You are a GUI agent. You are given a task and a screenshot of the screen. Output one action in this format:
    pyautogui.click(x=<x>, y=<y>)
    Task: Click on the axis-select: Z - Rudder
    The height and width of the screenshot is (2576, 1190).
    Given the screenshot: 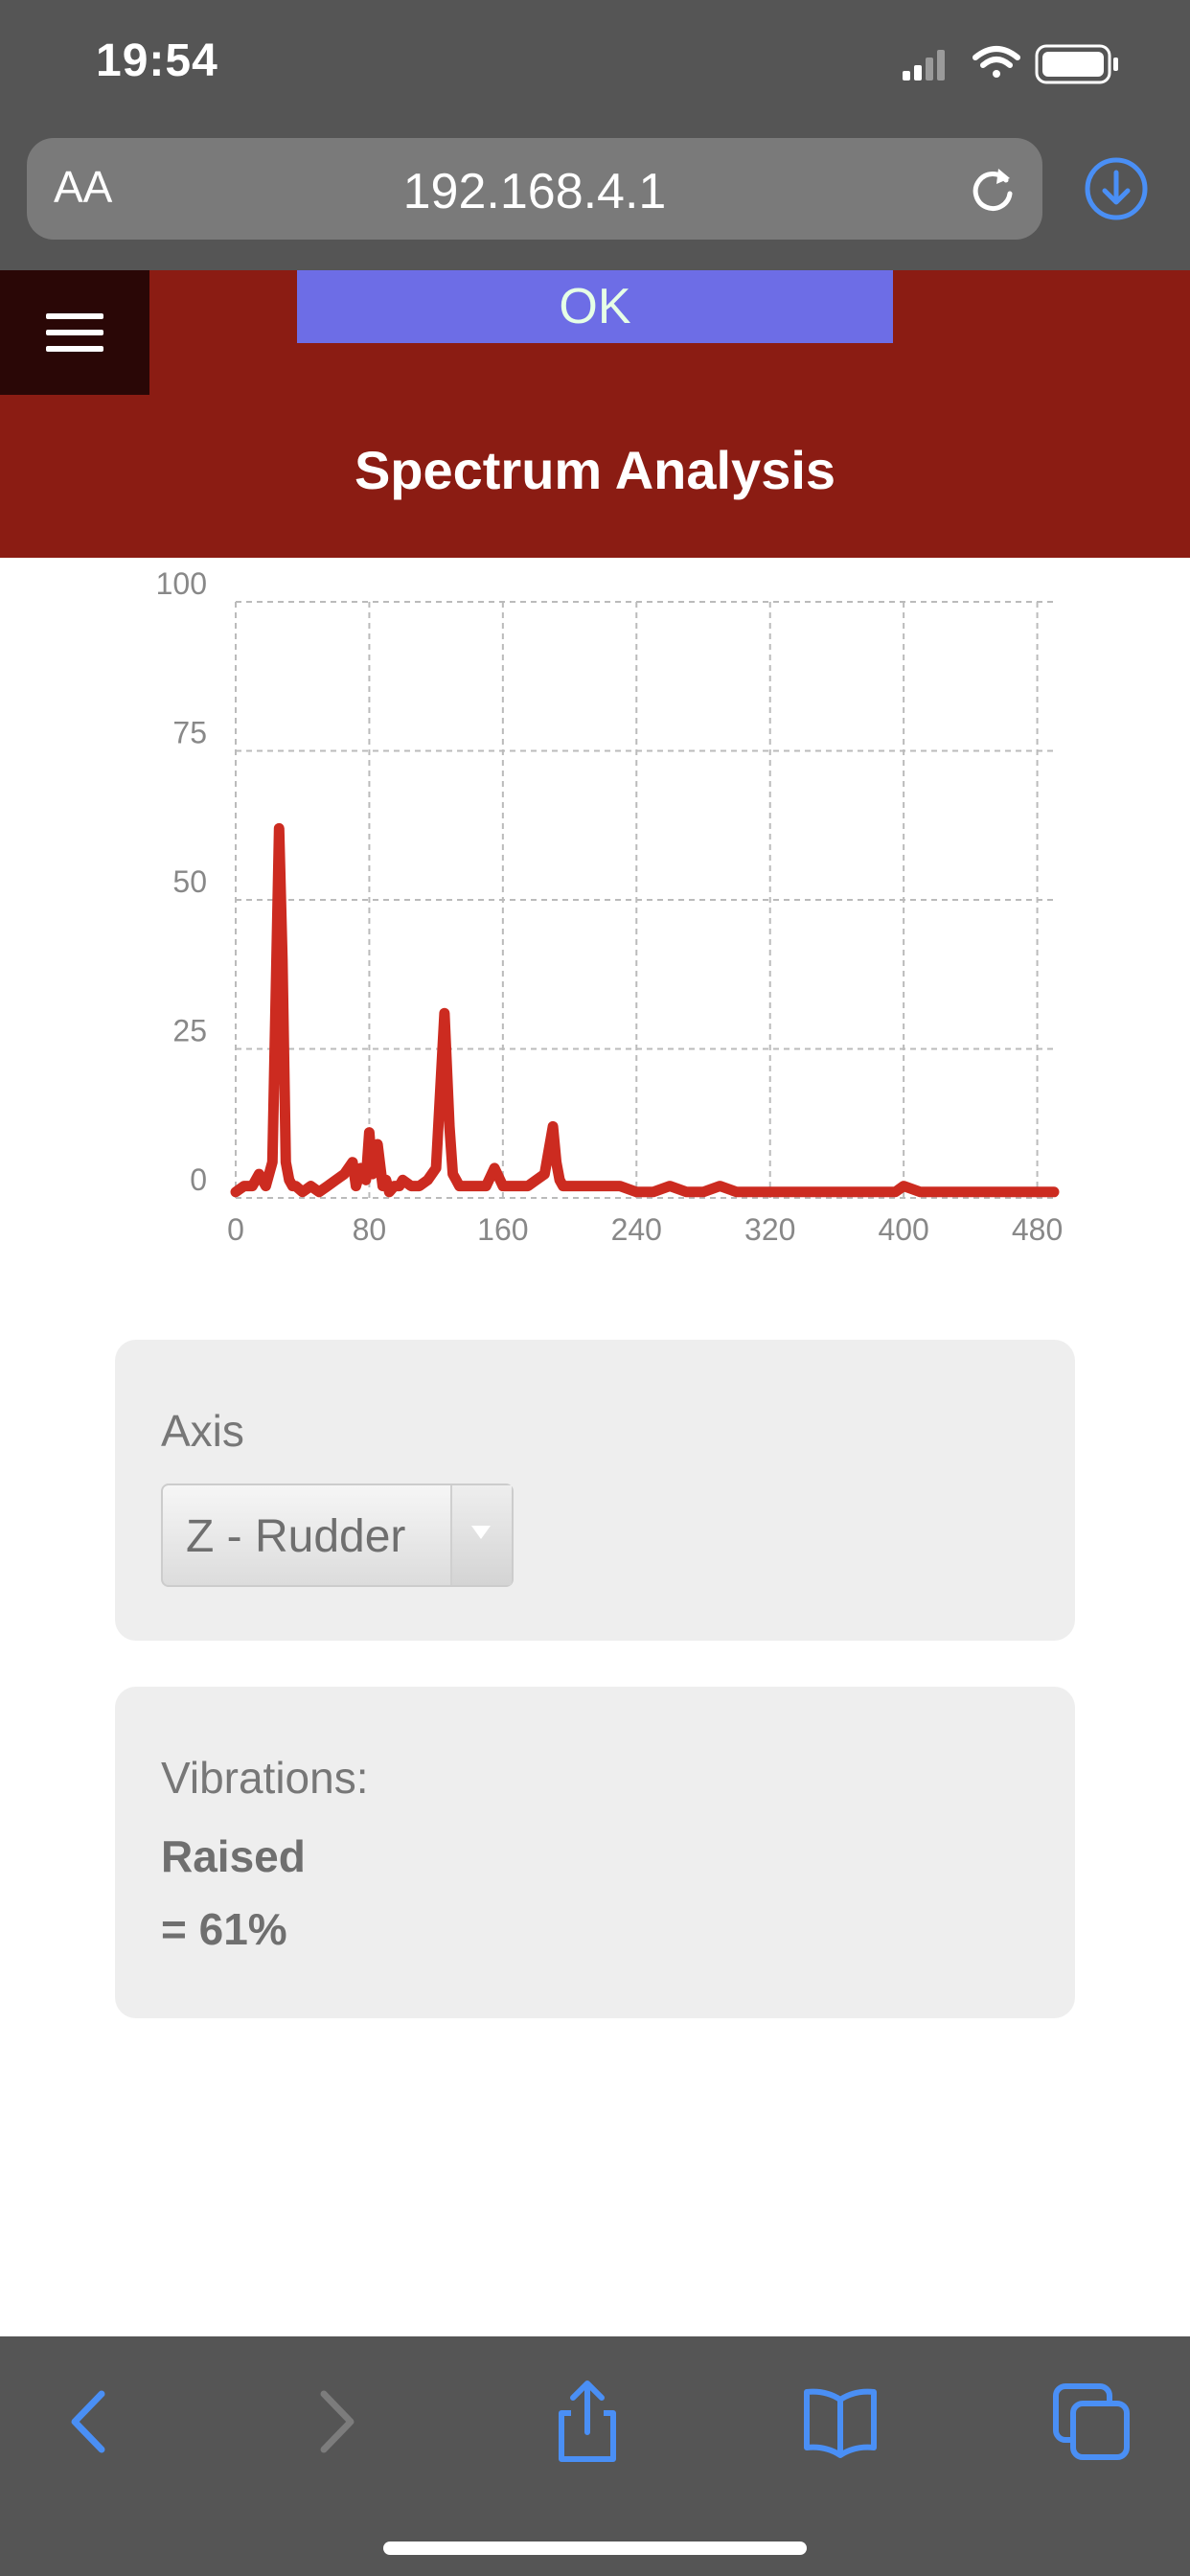 What is the action you would take?
    pyautogui.click(x=338, y=1535)
    